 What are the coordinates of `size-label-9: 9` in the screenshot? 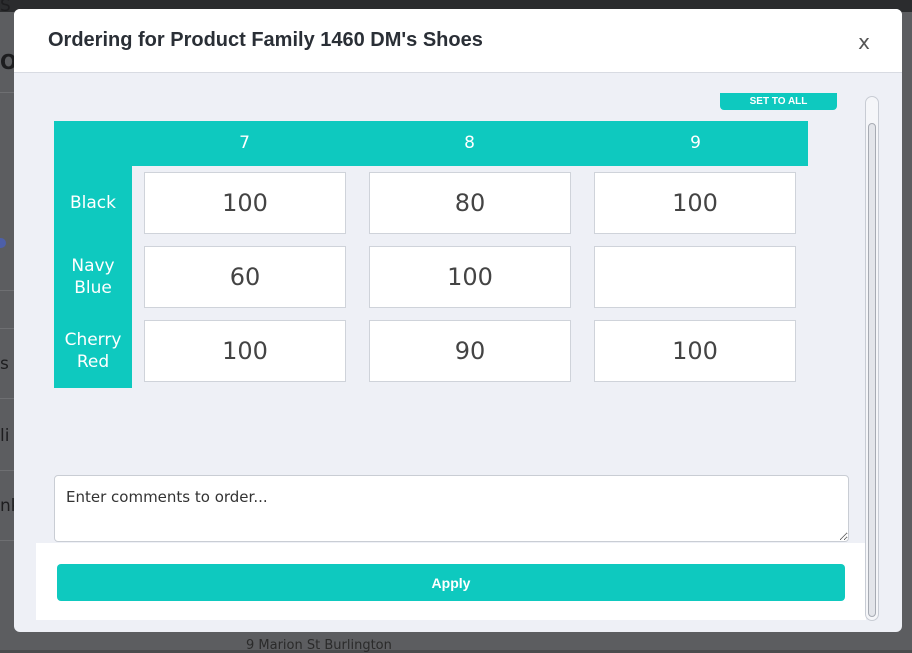 It's located at (695, 143).